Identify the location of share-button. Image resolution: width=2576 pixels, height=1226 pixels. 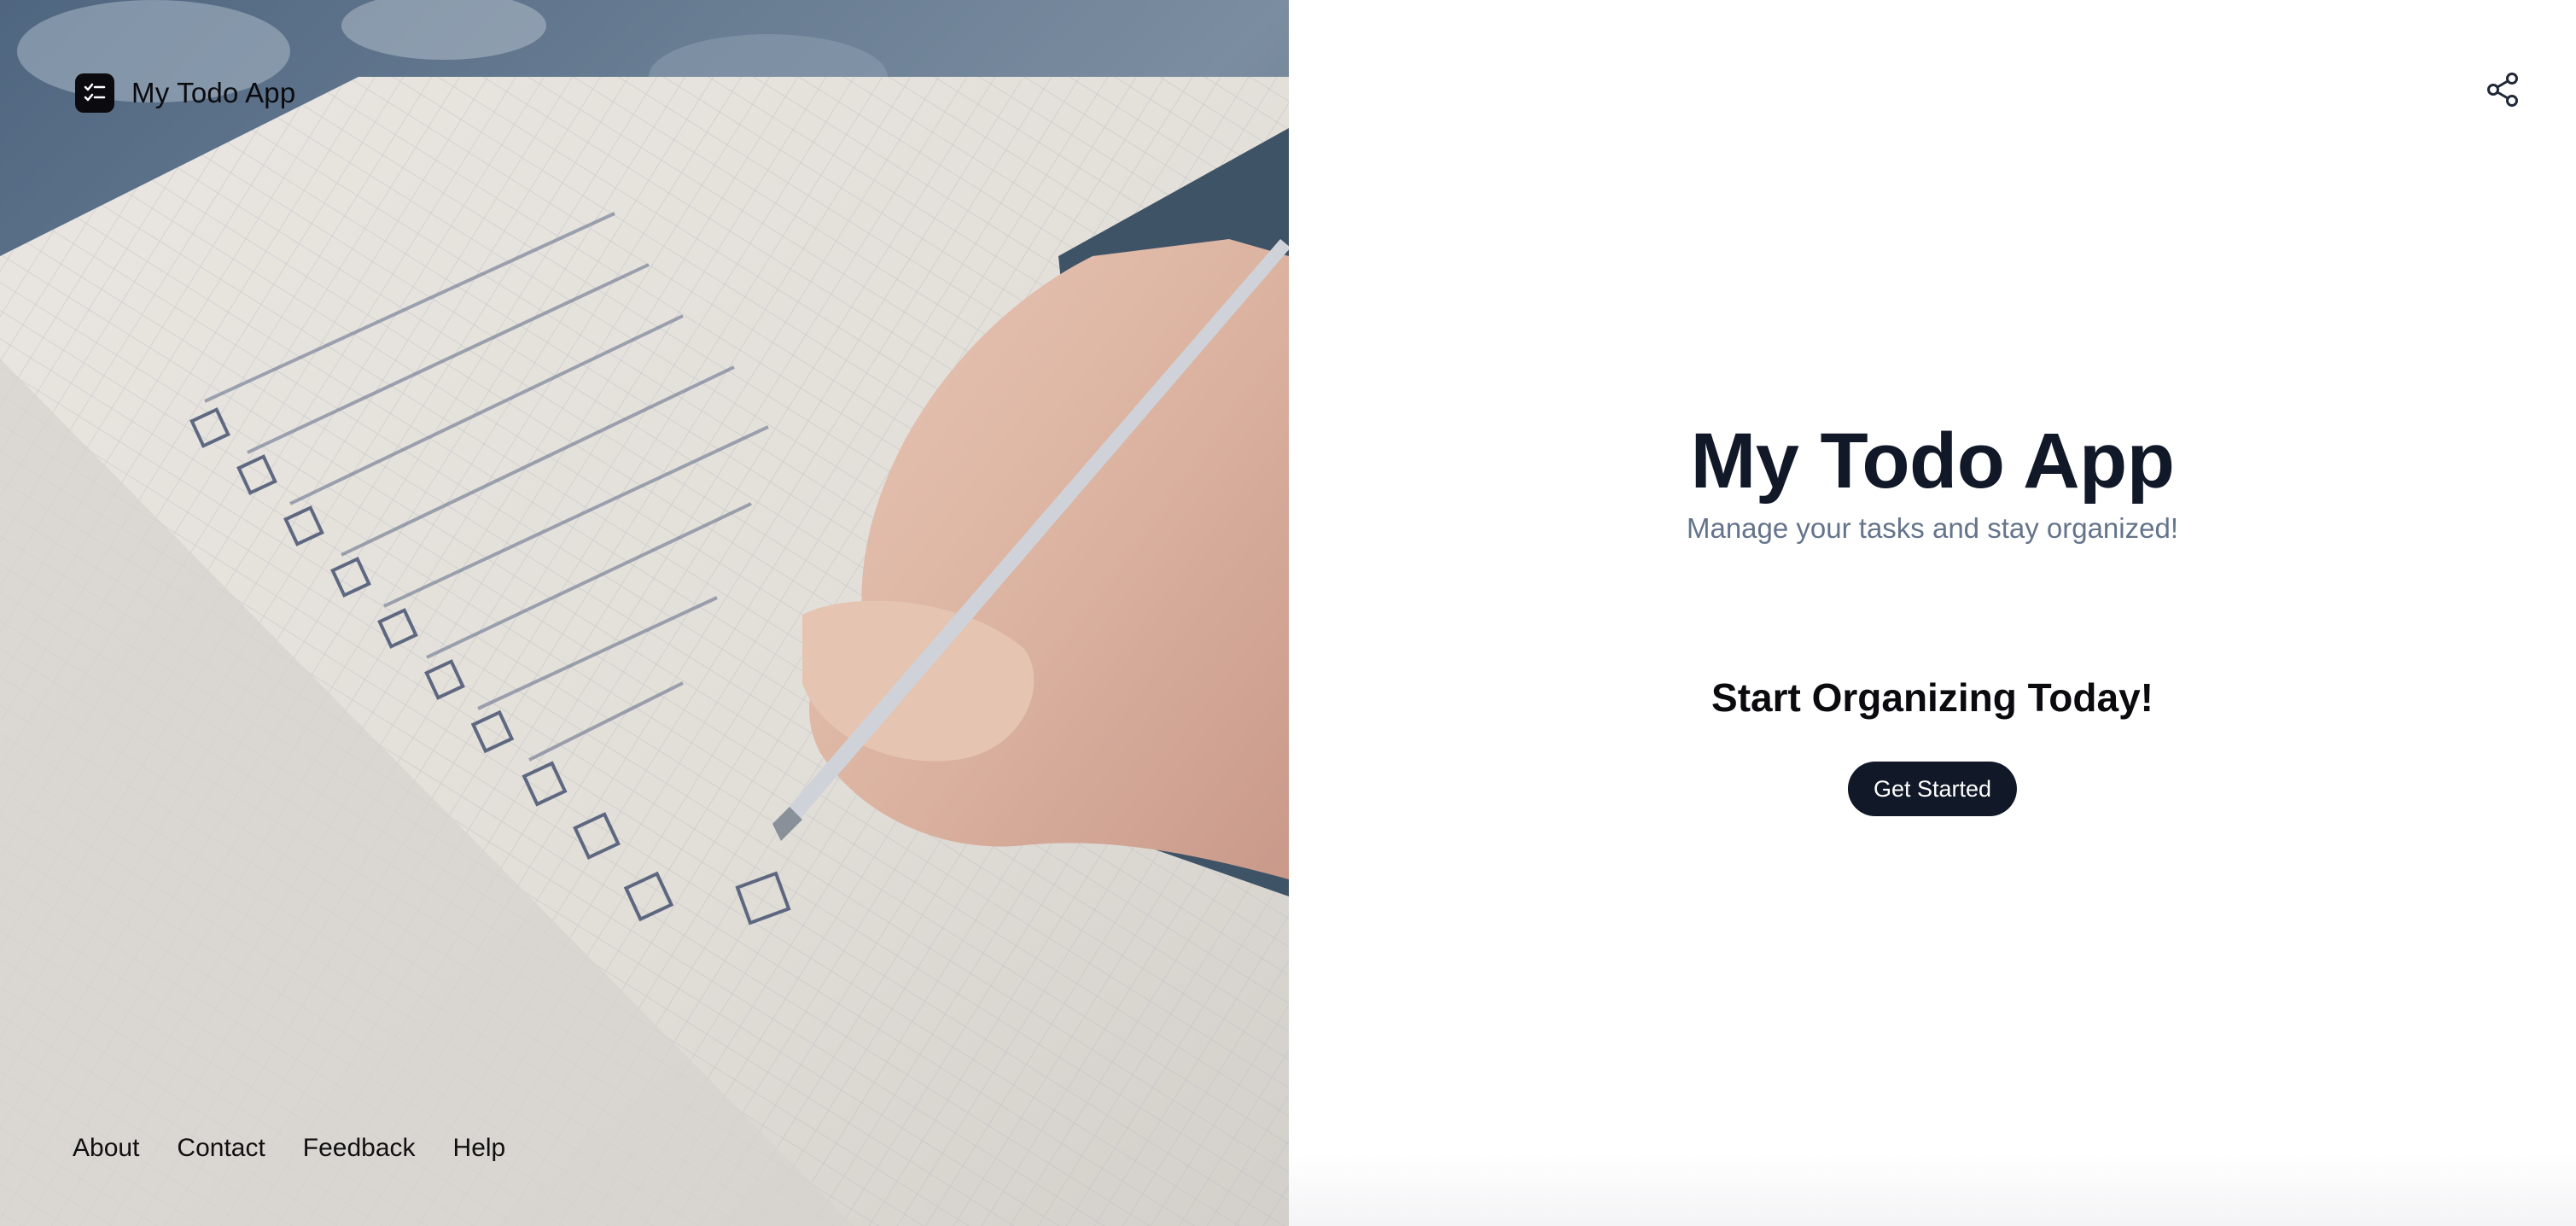
(2503, 90).